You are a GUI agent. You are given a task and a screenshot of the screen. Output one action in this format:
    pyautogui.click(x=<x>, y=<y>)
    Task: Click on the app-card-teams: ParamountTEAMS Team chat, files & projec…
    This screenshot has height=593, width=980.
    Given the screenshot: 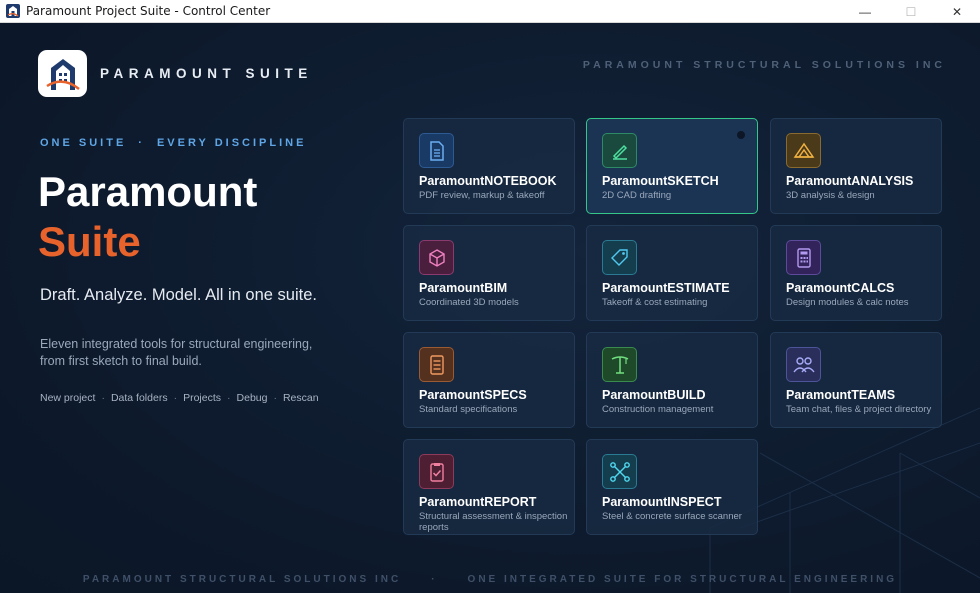 What is the action you would take?
    pyautogui.click(x=856, y=380)
    